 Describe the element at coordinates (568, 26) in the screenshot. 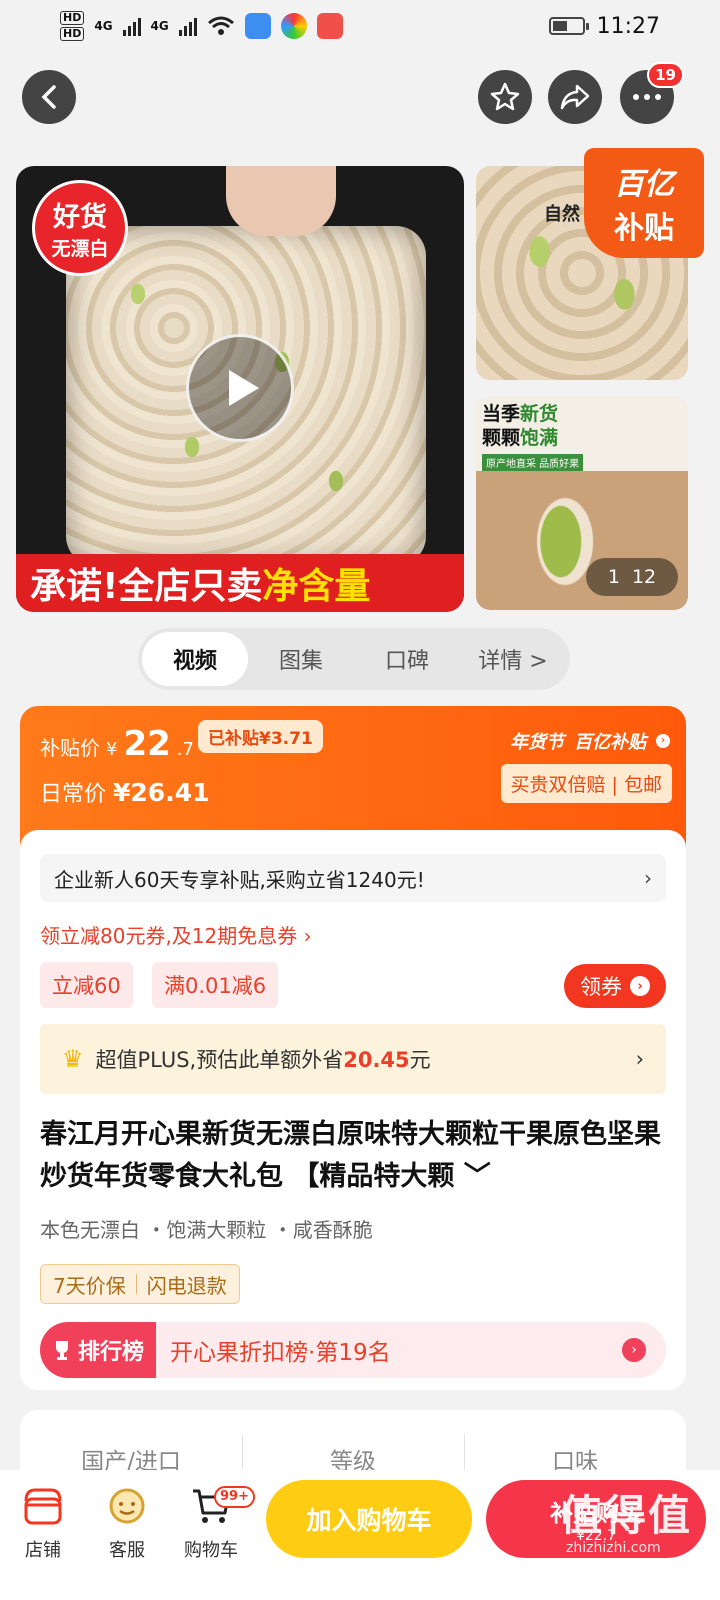

I see `battery-icon` at that location.